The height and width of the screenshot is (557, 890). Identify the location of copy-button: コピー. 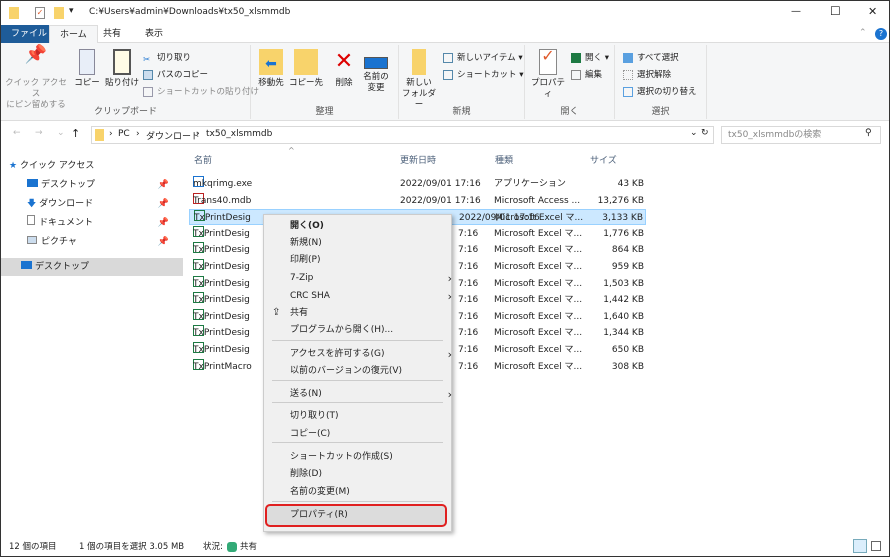
(87, 69).